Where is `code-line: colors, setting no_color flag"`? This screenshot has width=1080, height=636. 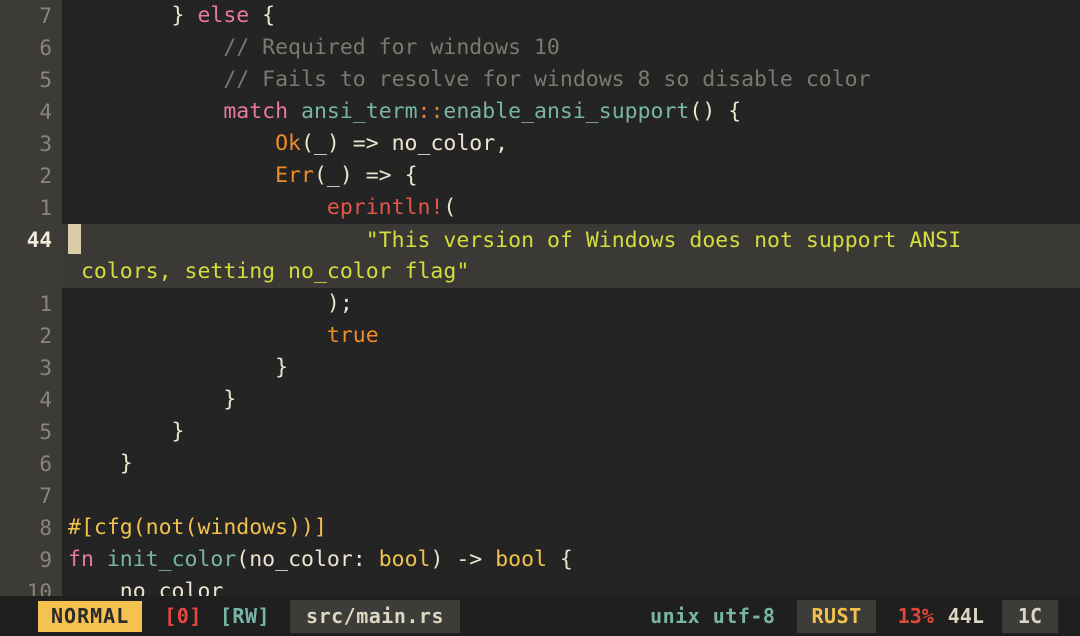
code-line: colors, setting no_color flag" is located at coordinates (540, 272).